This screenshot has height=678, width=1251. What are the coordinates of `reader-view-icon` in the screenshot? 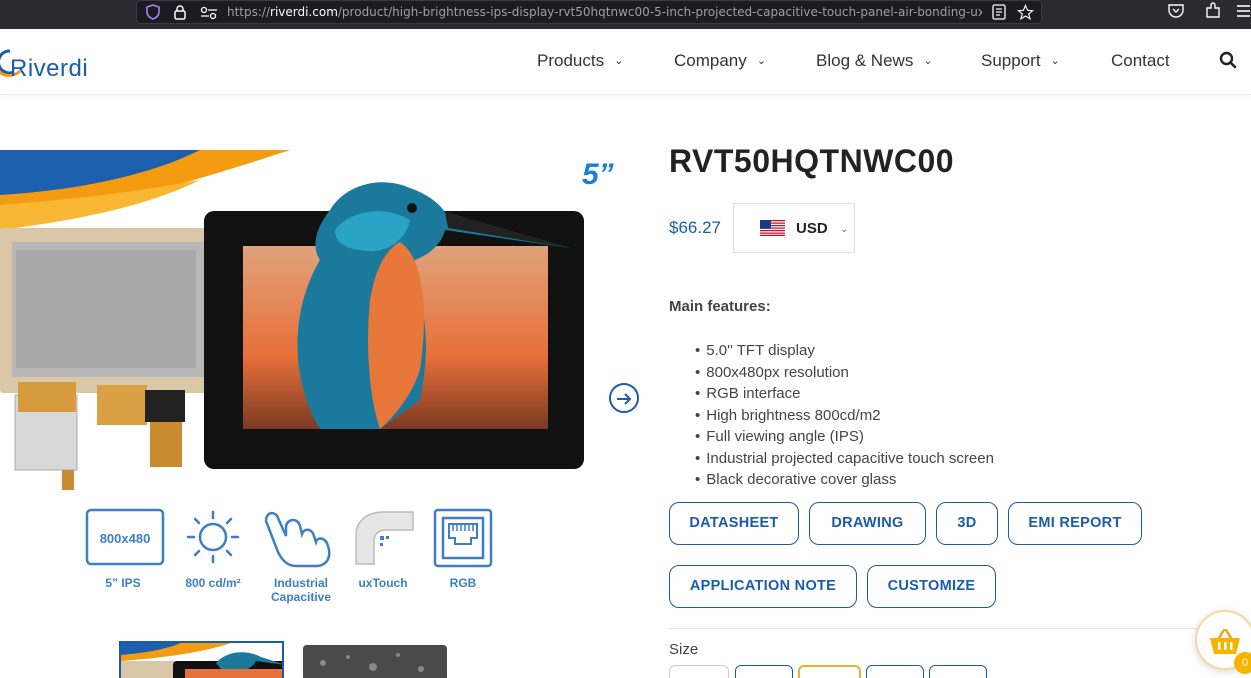 It's located at (999, 14).